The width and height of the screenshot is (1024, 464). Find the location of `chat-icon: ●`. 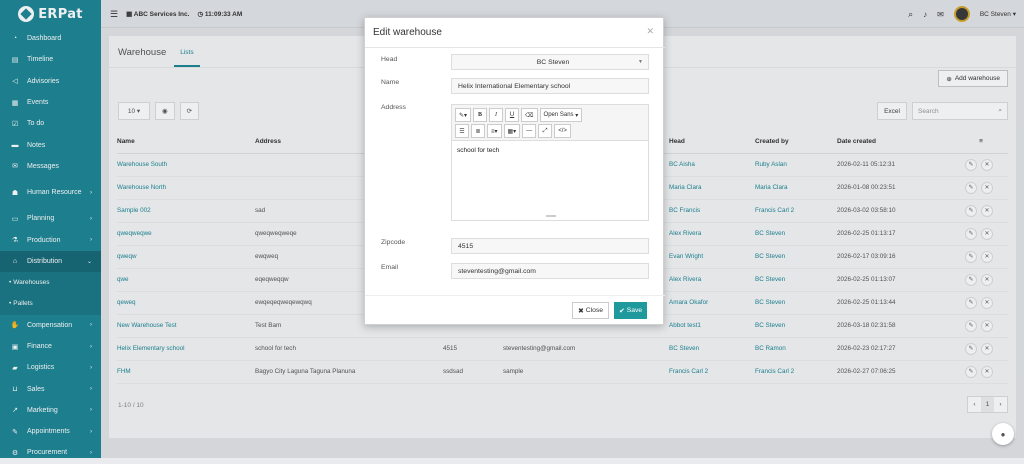

chat-icon: ● is located at coordinates (1003, 434).